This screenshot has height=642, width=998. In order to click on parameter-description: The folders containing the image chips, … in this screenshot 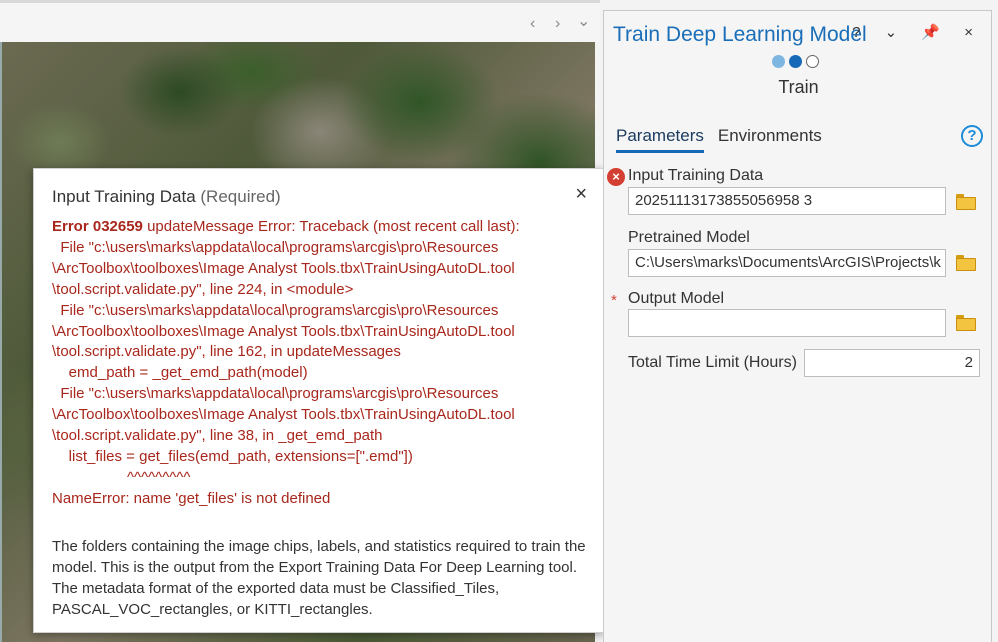, I will do `click(319, 578)`.